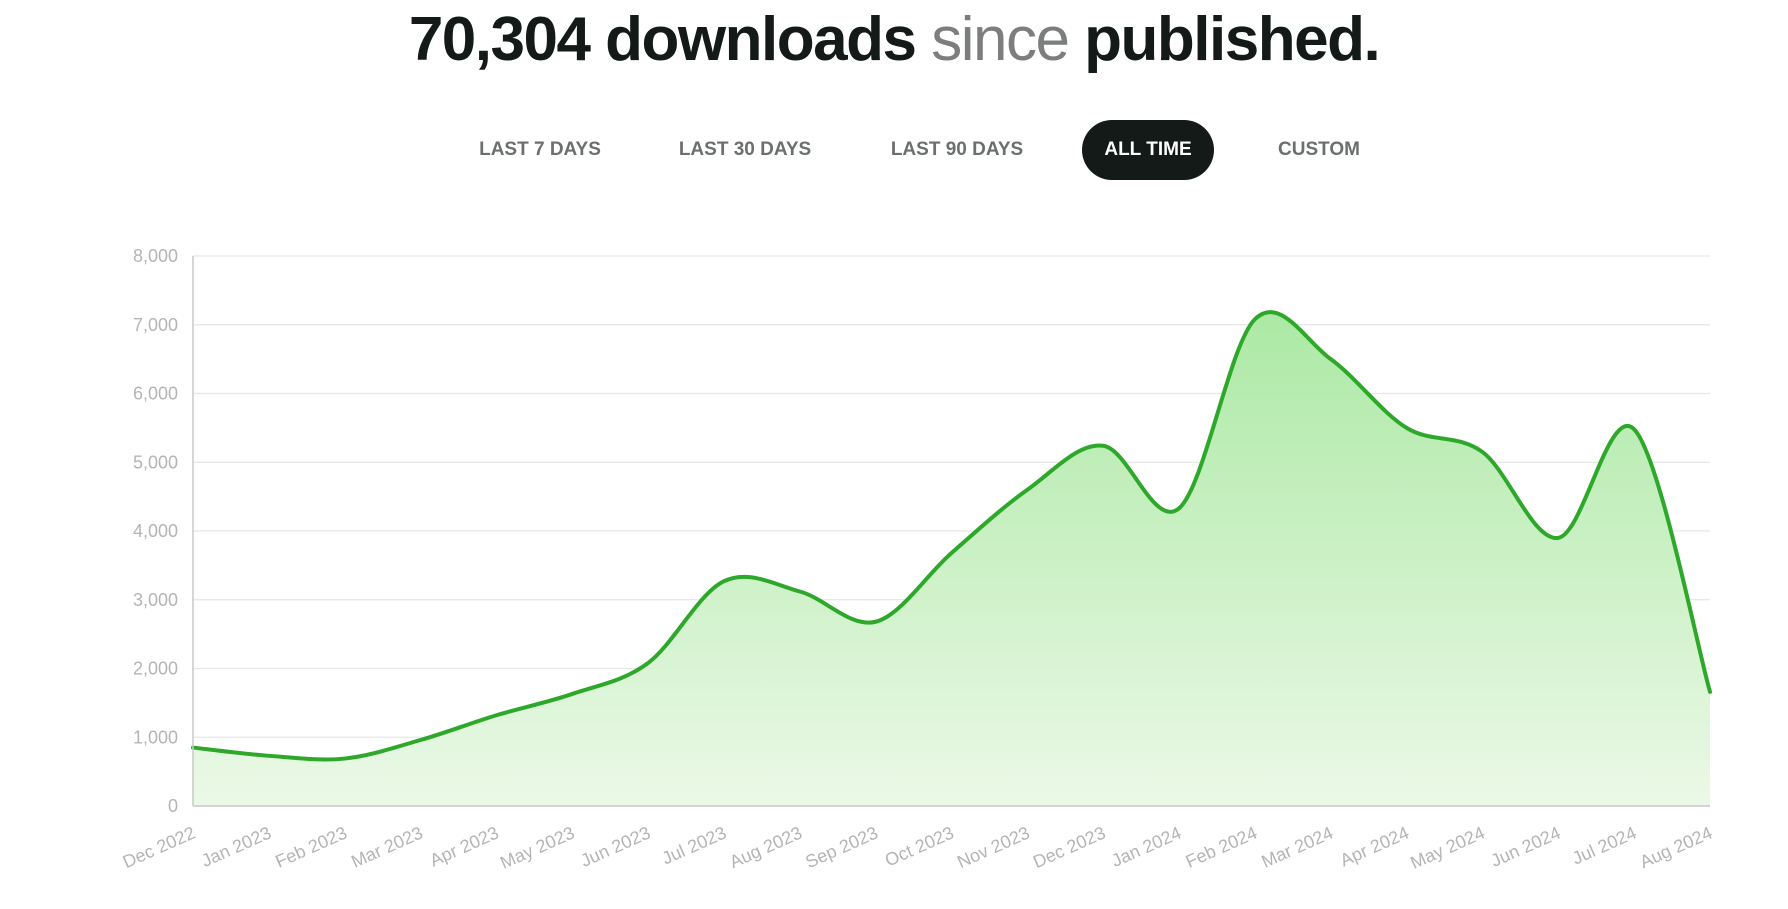 The height and width of the screenshot is (909, 1788). Describe the element at coordinates (173, 806) in the screenshot. I see `y-tick-label: 0` at that location.